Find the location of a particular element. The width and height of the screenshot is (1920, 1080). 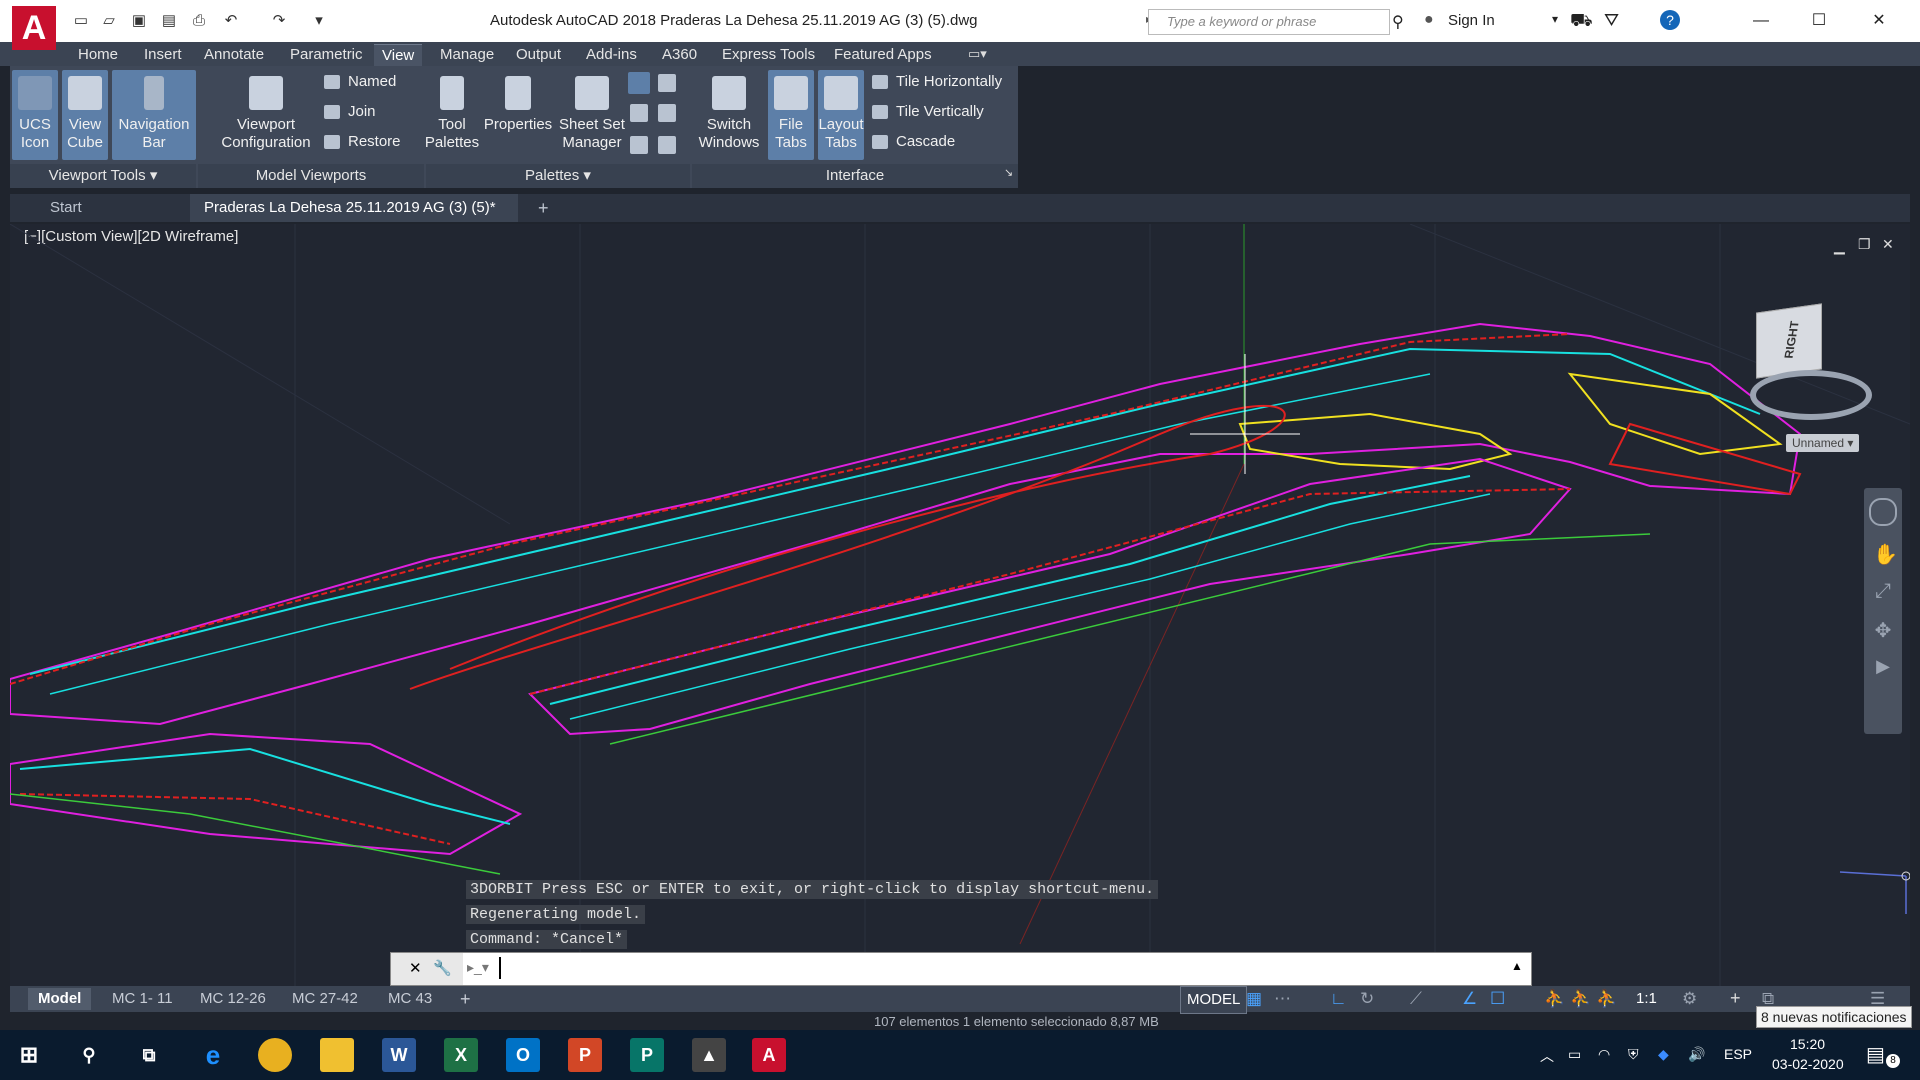

grid-icon: ▦ is located at coordinates (1254, 999).